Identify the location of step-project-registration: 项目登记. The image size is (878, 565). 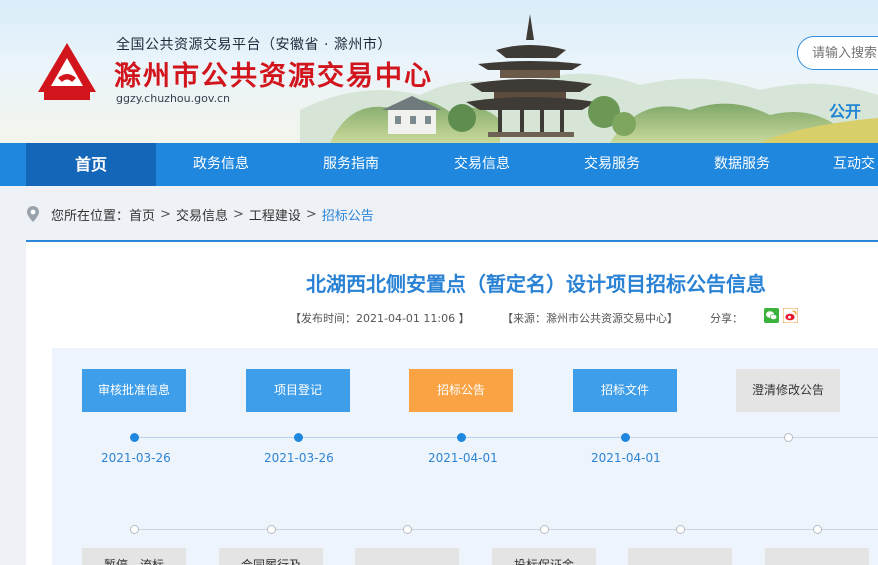
(298, 390).